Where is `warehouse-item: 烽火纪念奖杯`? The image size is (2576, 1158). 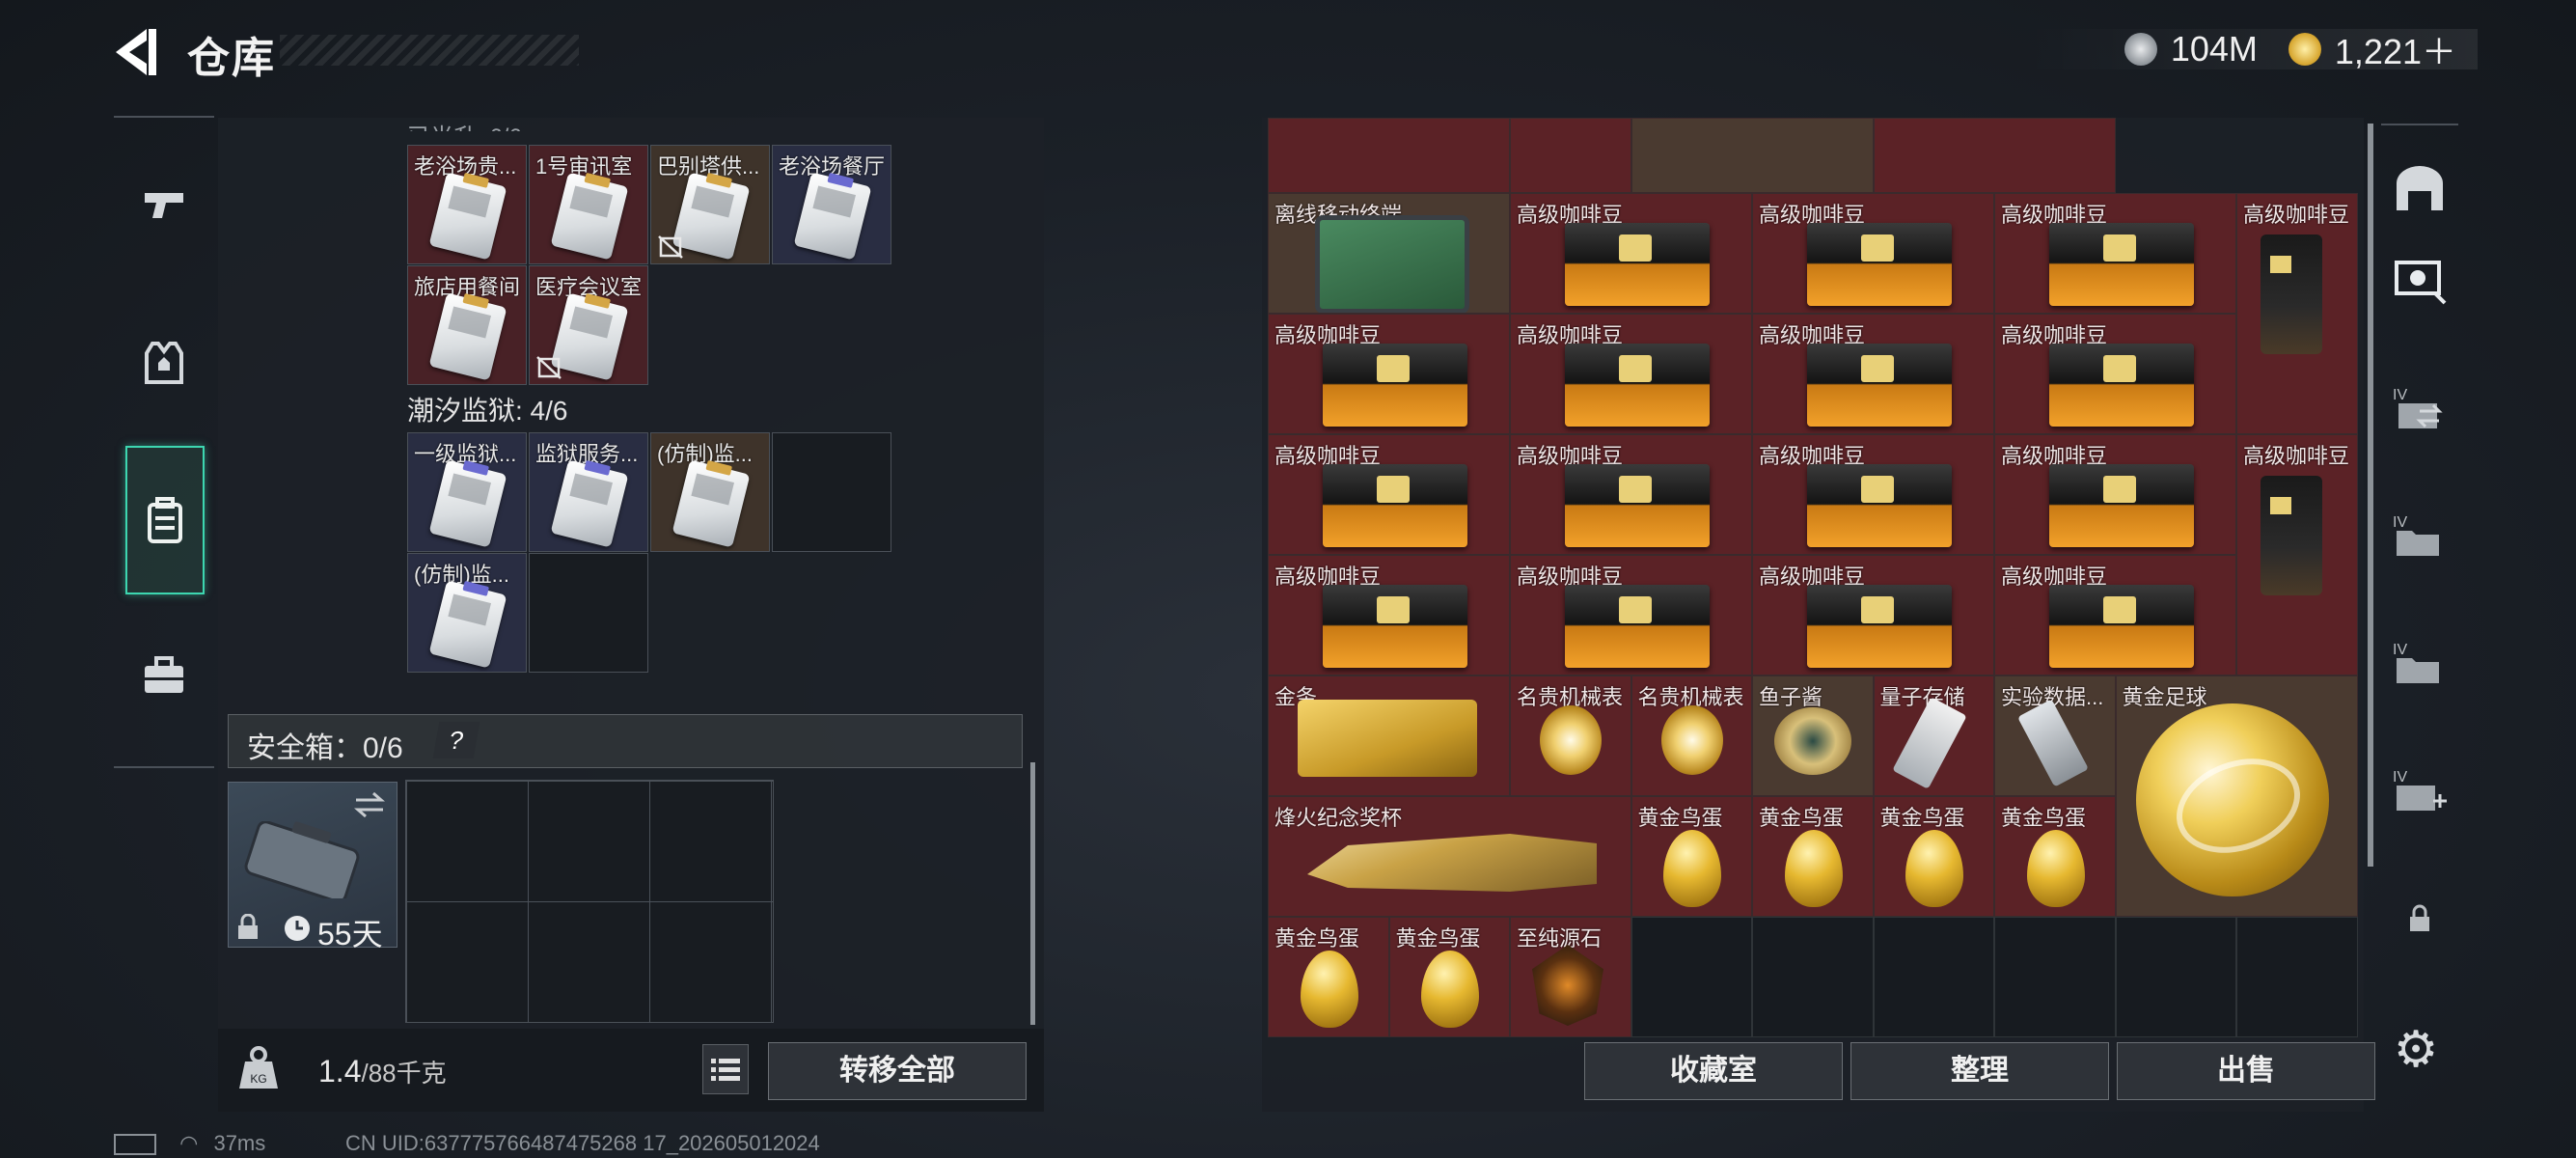 warehouse-item: 烽火纪念奖杯 is located at coordinates (1450, 856).